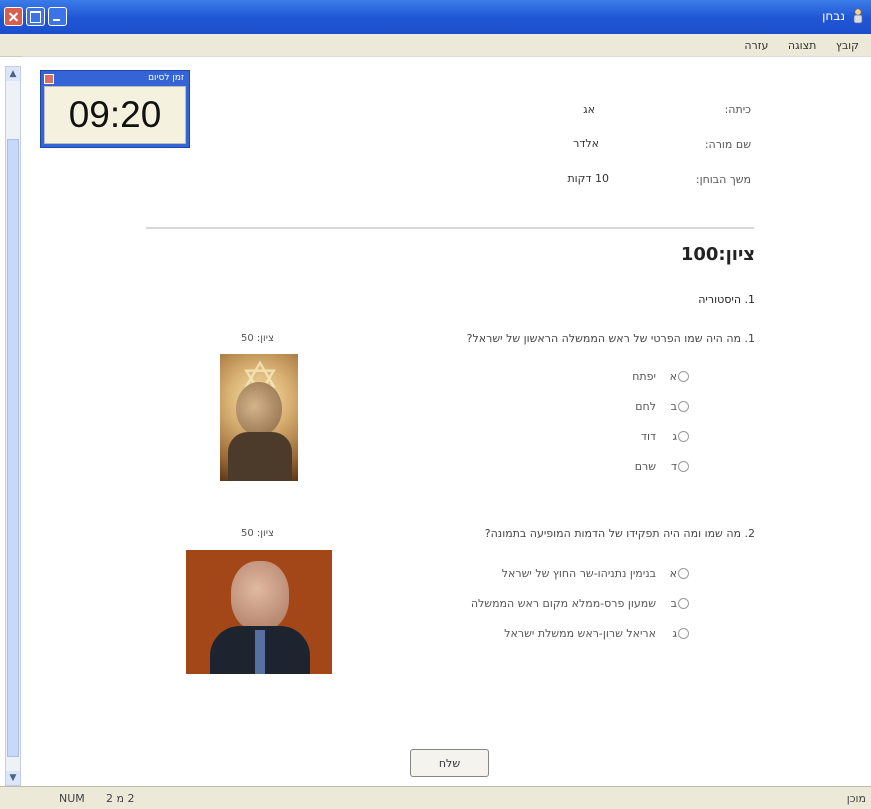  What do you see at coordinates (586, 143) in the screenshot?
I see `teacher-value: אלדר` at bounding box center [586, 143].